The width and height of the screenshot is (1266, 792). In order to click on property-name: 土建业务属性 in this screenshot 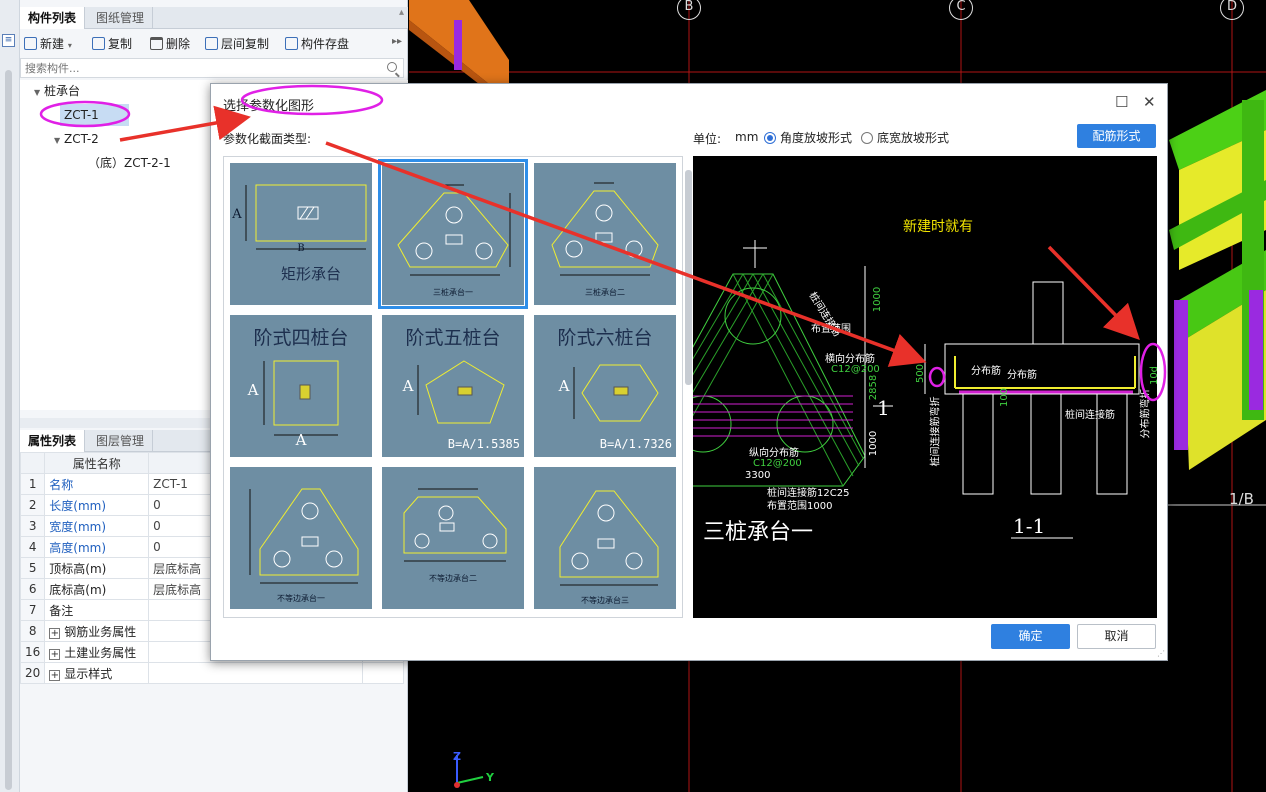, I will do `click(100, 652)`.